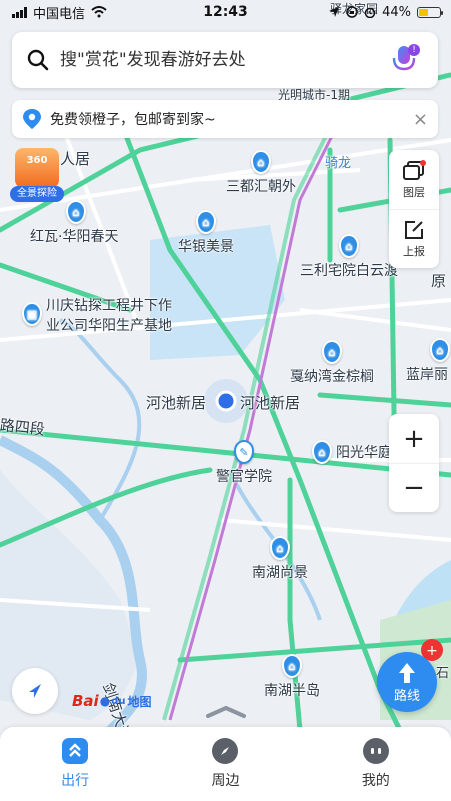 Image resolution: width=451 pixels, height=801 pixels. What do you see at coordinates (427, 375) in the screenshot?
I see `poi-label: 蓝岸丽` at bounding box center [427, 375].